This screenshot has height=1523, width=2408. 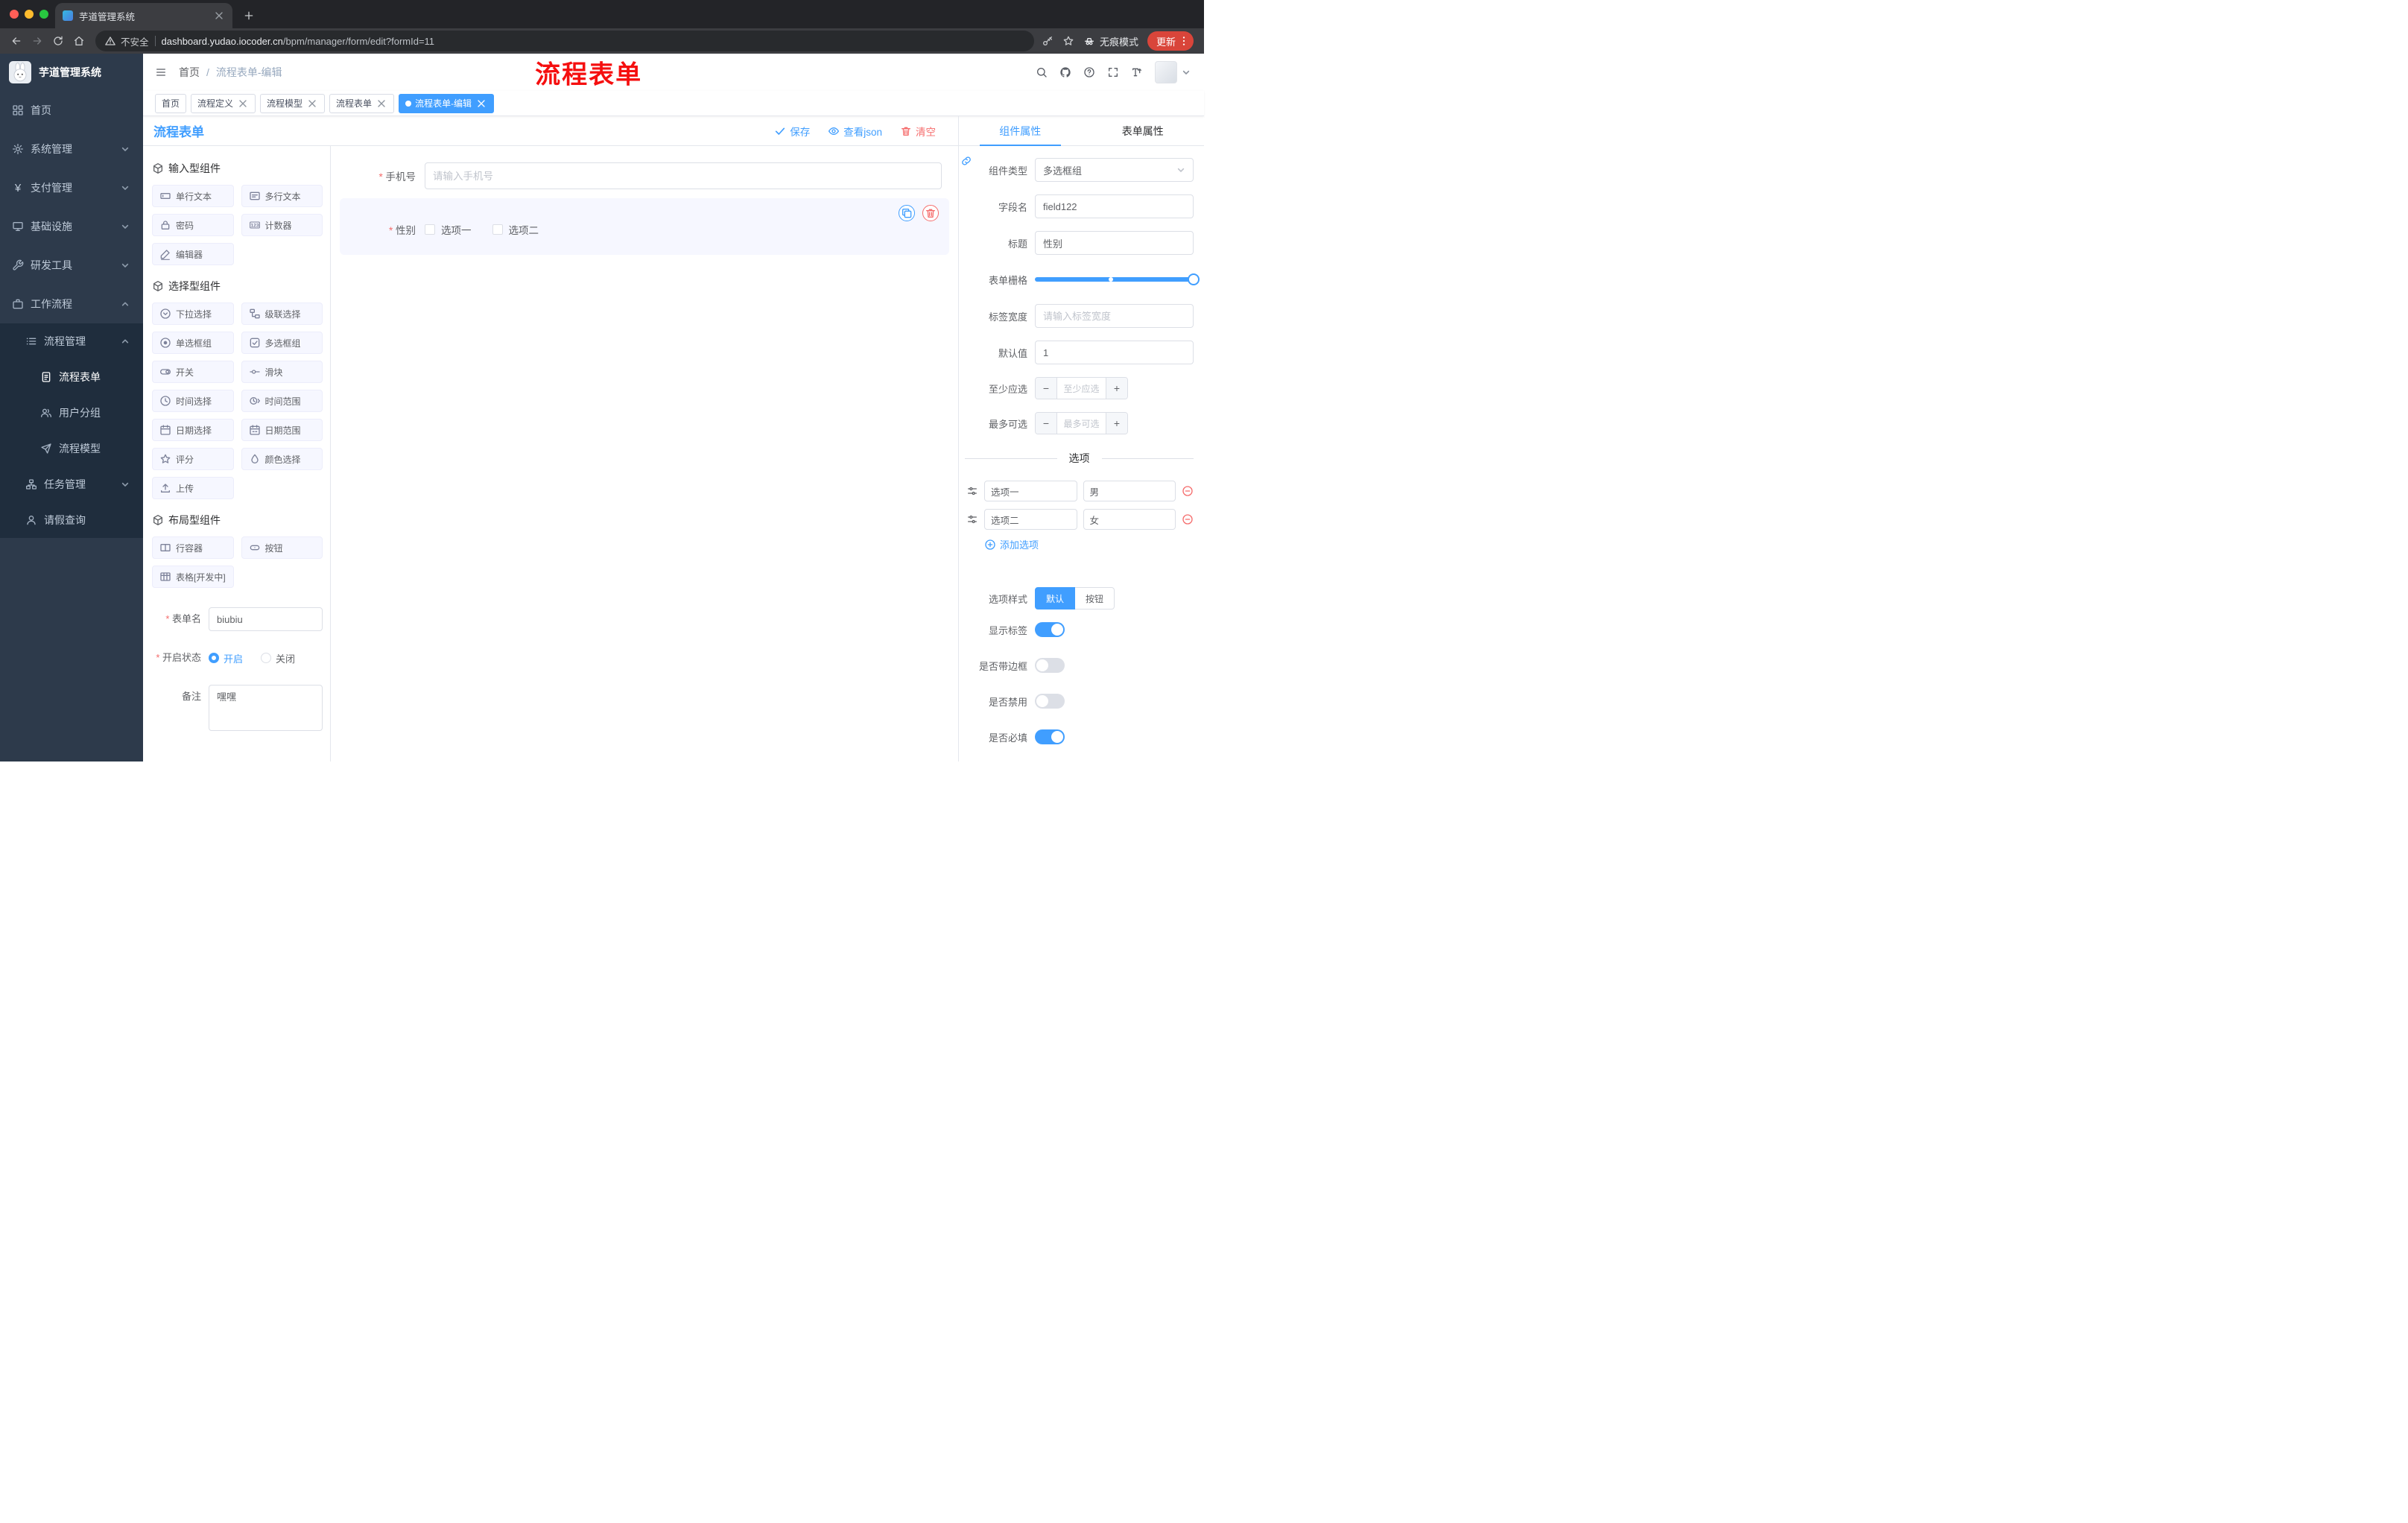 I want to click on disabled-switch, so click(x=1050, y=701).